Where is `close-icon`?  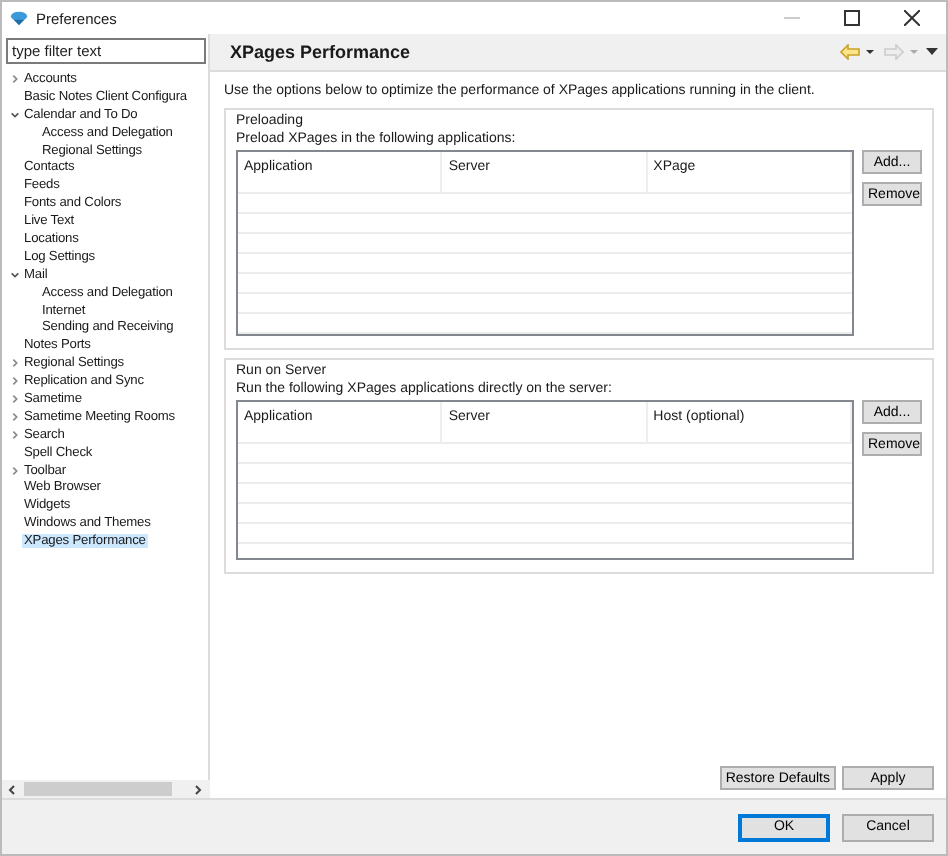
close-icon is located at coordinates (912, 18).